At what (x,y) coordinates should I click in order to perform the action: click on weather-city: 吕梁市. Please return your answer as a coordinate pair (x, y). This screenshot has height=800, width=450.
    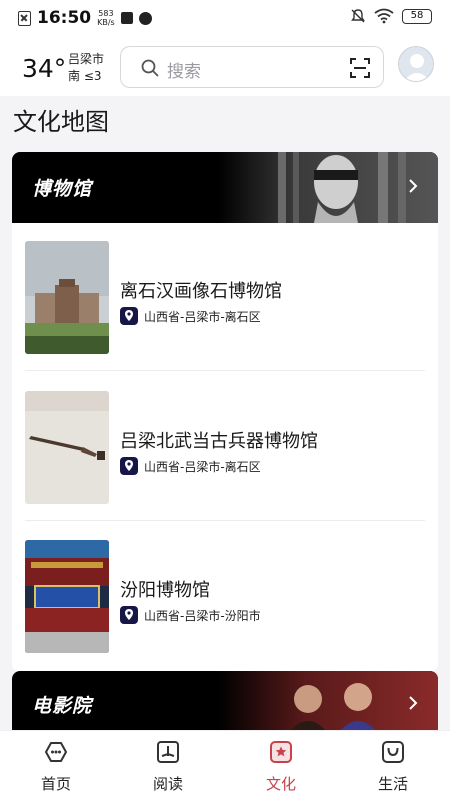
    Looking at the image, I should click on (86, 59).